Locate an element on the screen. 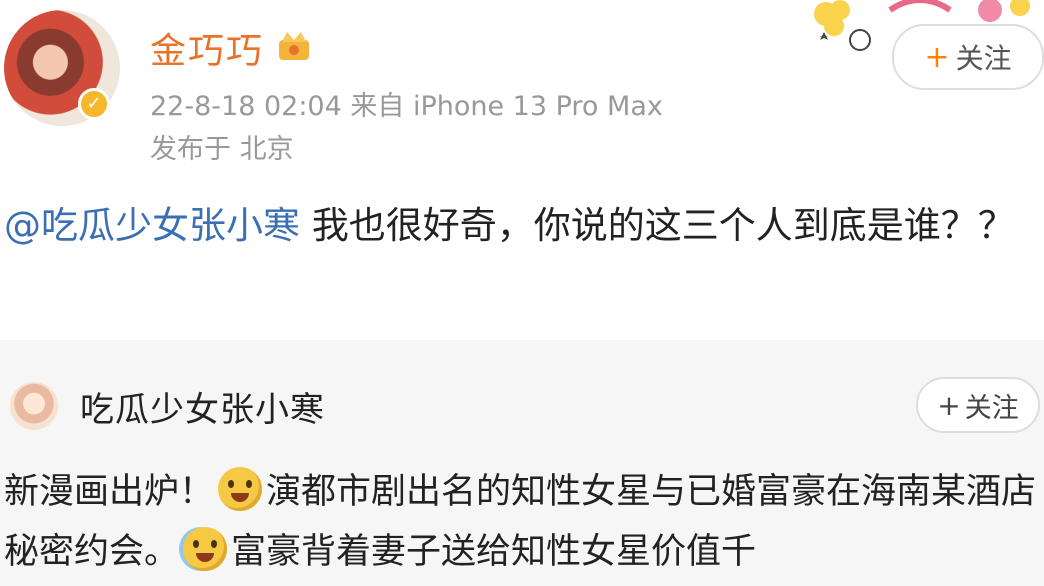  crown-member-icon is located at coordinates (294, 46).